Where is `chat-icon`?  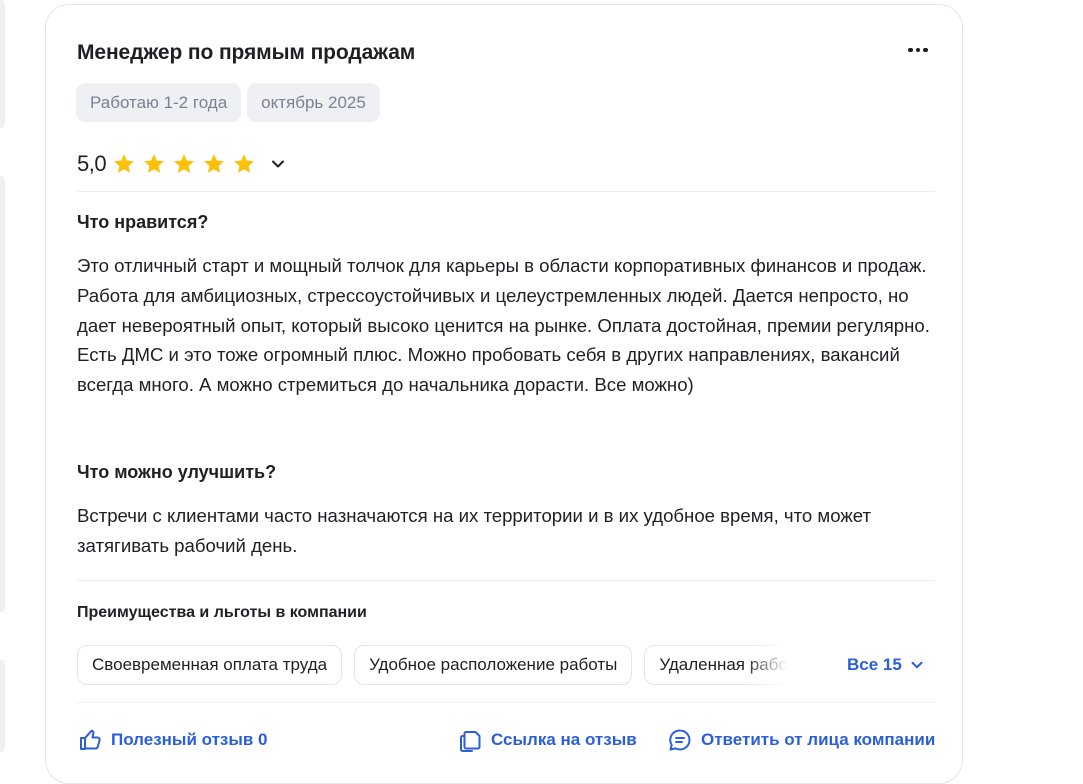 chat-icon is located at coordinates (680, 740).